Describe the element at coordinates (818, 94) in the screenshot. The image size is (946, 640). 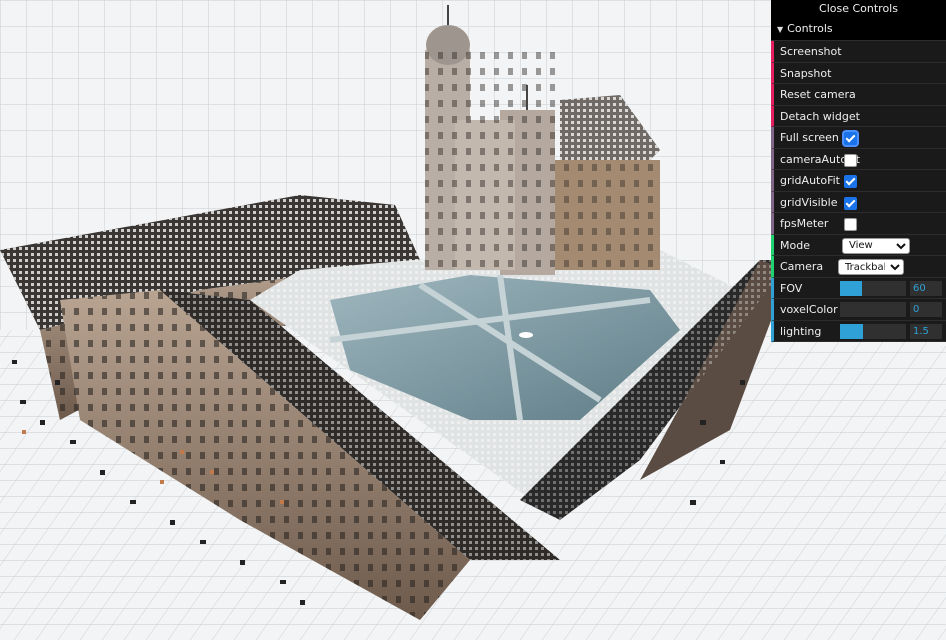
I see `reset-camera-label: Reset camera` at that location.